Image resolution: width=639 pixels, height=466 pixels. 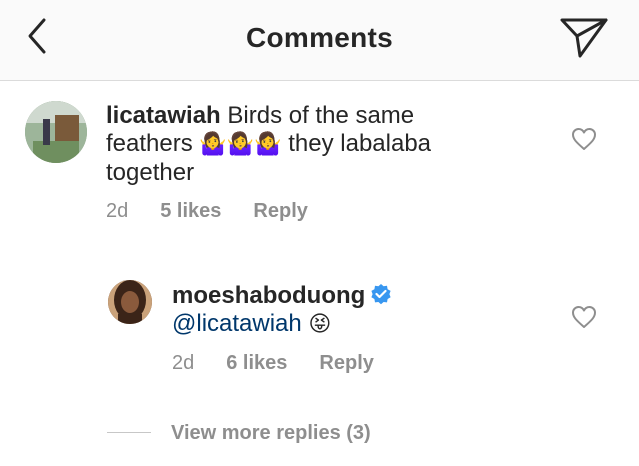 I want to click on comment-username: licatawiah, so click(x=163, y=115).